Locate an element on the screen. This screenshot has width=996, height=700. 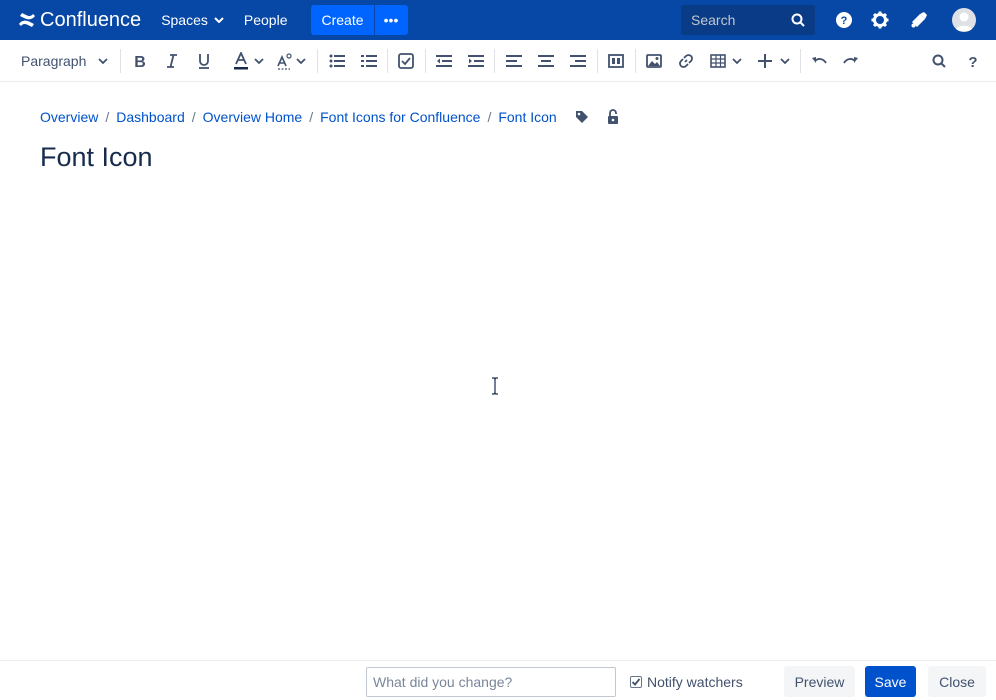
confluence-logo: Confluence is located at coordinates (79, 20).